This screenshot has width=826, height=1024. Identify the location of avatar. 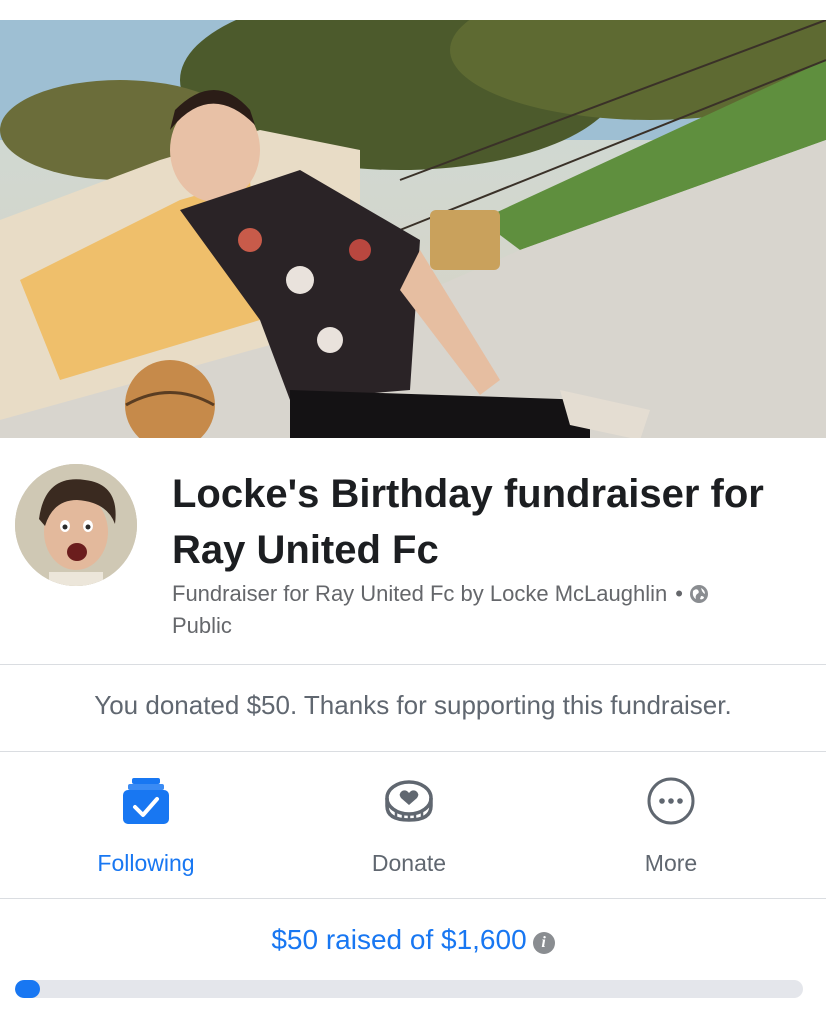
(76, 525).